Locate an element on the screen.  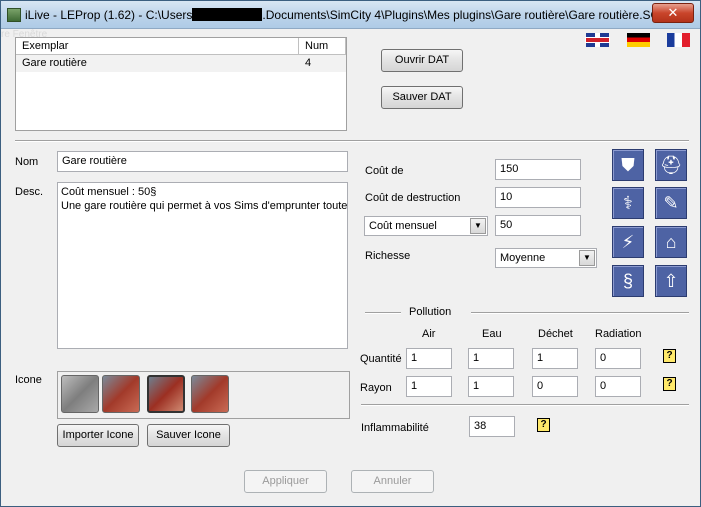
quantite-air-field: 1 is located at coordinates (429, 358).